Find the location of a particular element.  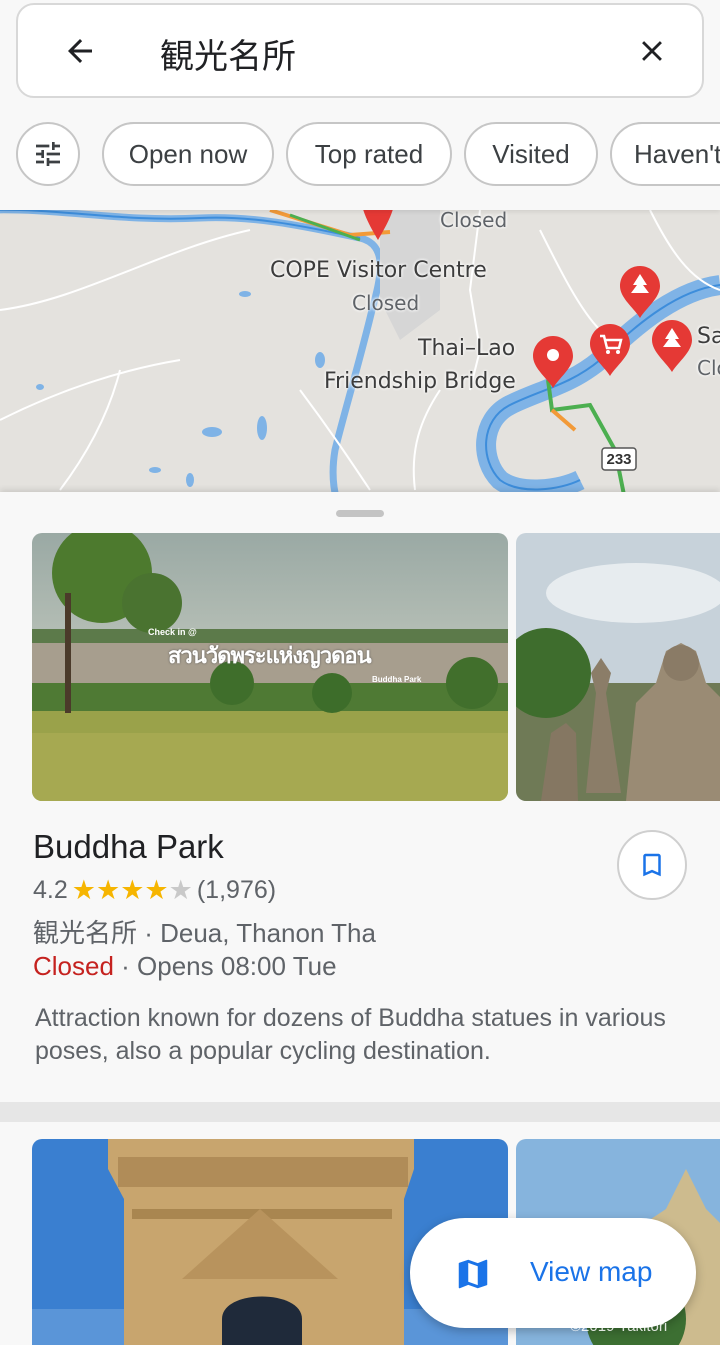

shopping-cart-pin-icon is located at coordinates (610, 350).